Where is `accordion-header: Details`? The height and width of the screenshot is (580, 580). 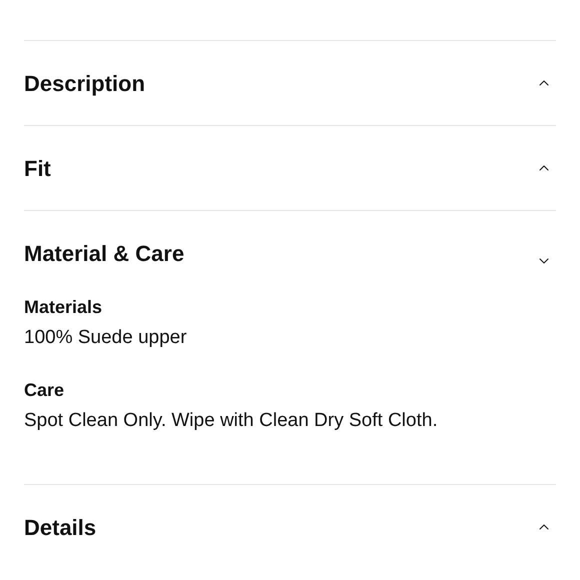
accordion-header: Details is located at coordinates (290, 527).